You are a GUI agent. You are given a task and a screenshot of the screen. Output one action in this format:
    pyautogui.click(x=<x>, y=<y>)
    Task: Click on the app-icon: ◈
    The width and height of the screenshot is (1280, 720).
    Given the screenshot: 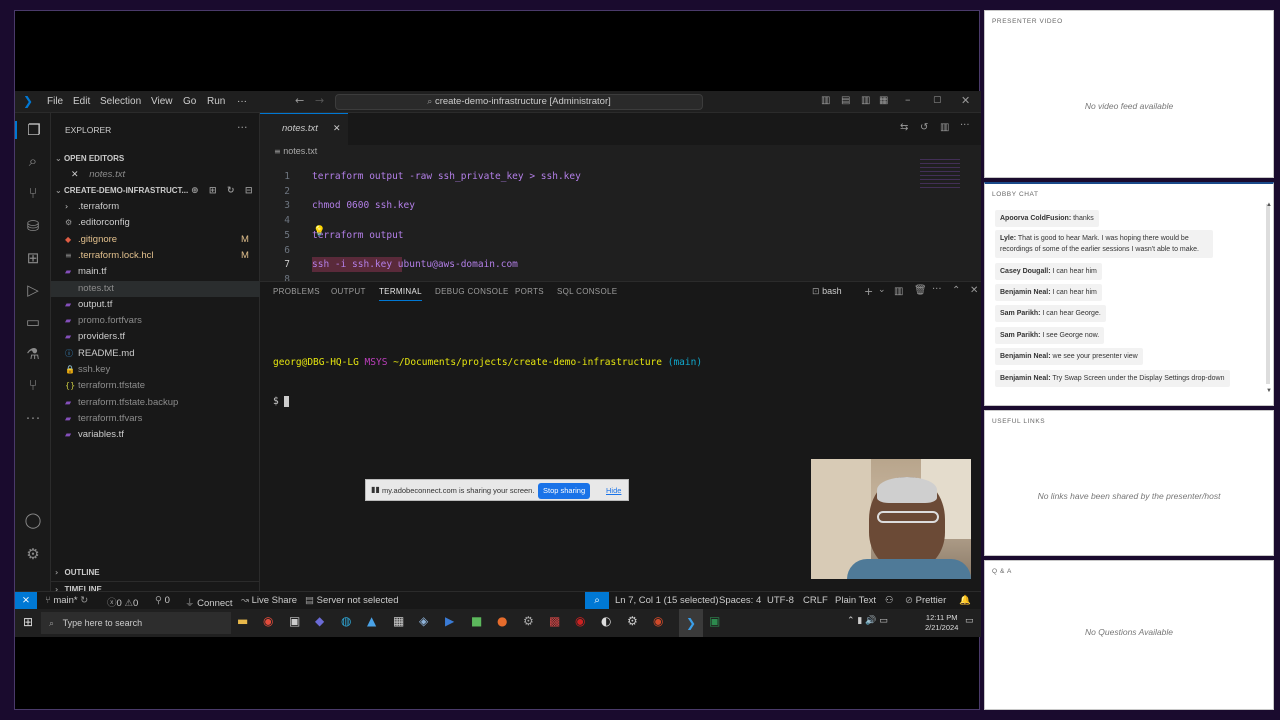 What is the action you would take?
    pyautogui.click(x=423, y=621)
    